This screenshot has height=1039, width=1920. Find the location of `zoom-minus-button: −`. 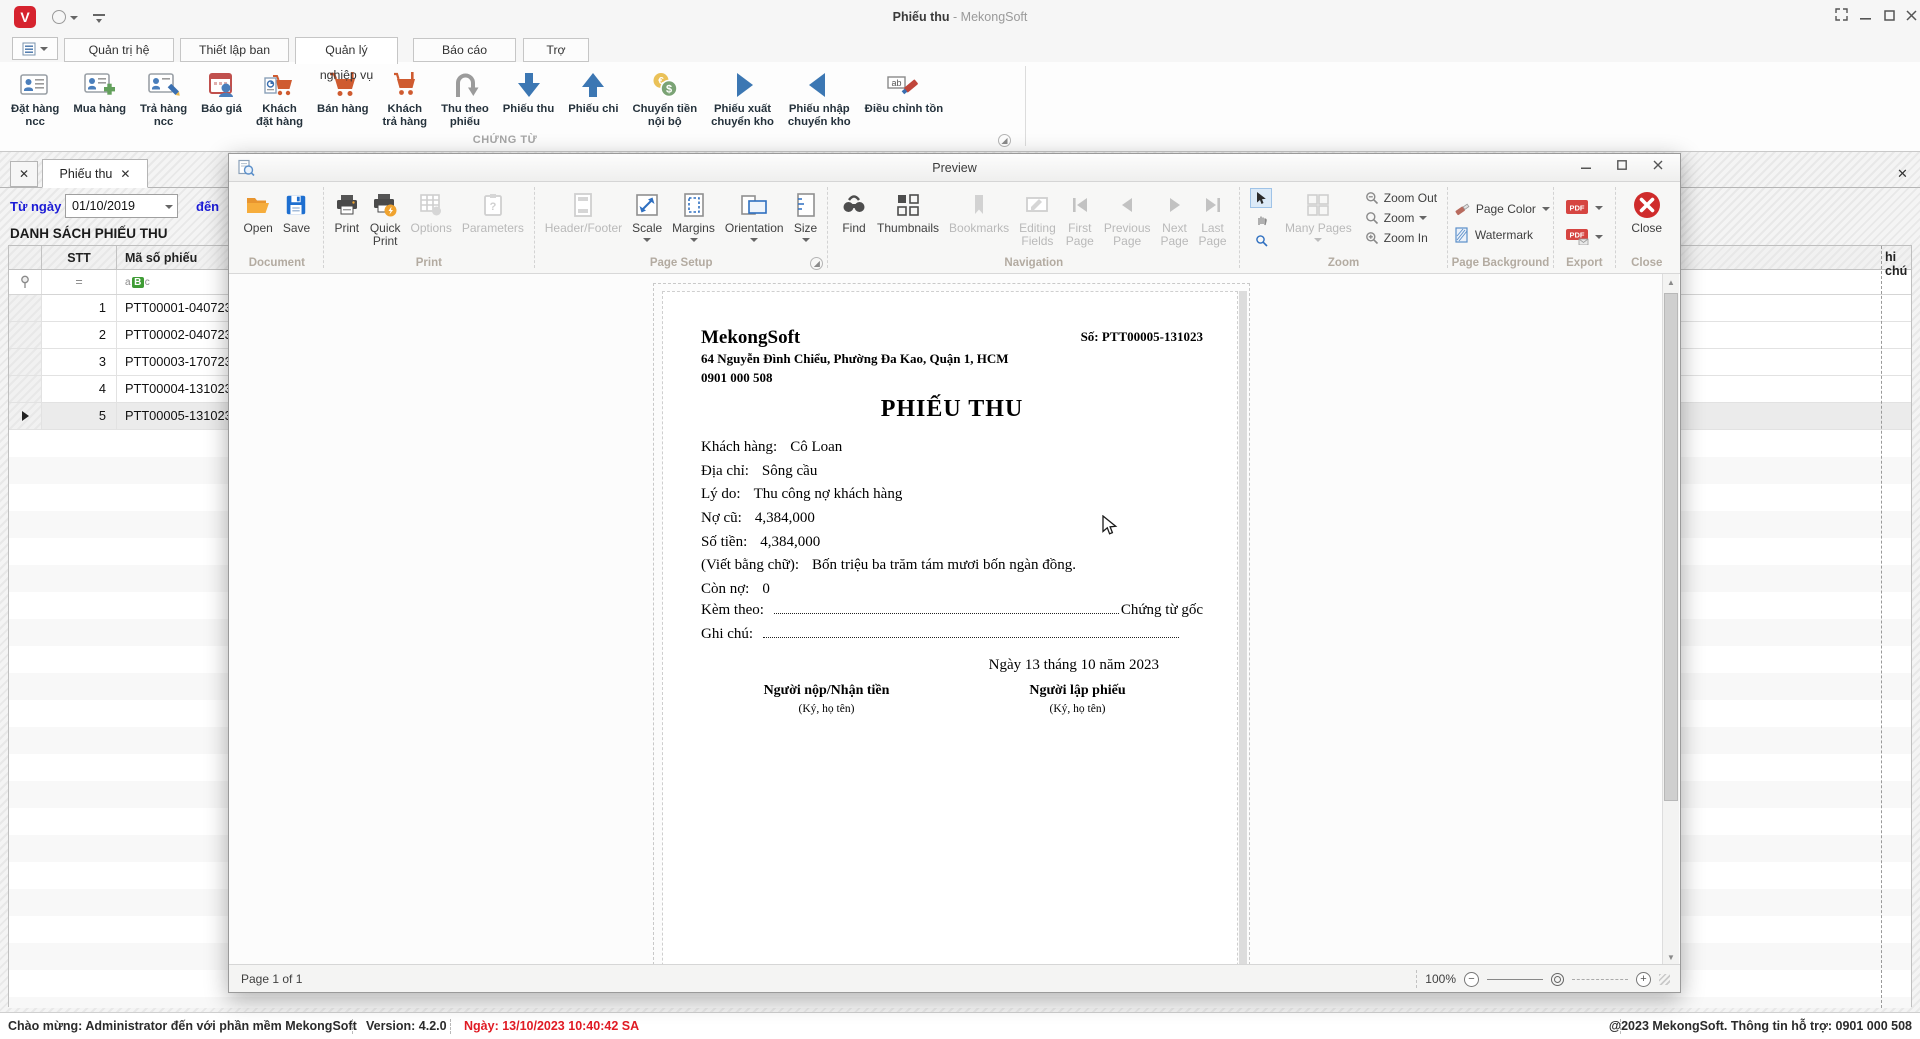

zoom-minus-button: − is located at coordinates (1471, 979).